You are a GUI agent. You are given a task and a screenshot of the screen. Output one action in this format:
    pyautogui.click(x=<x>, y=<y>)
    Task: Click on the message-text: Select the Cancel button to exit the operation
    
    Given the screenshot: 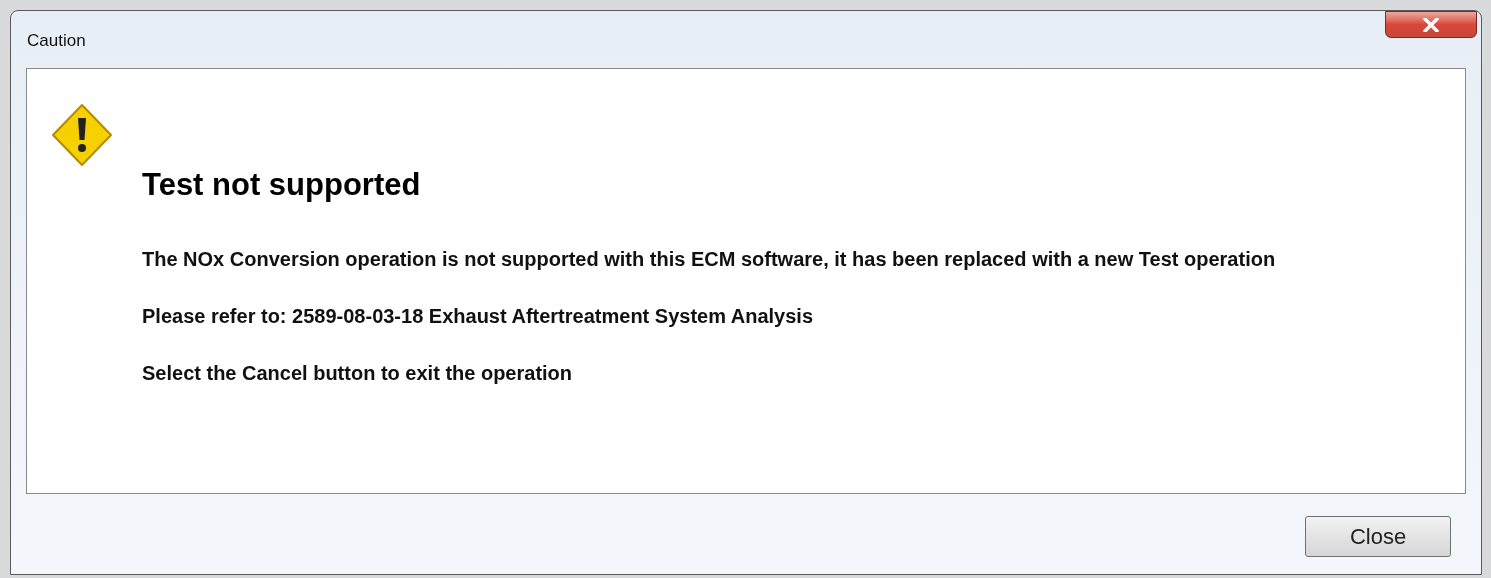 What is the action you would take?
    pyautogui.click(x=358, y=373)
    